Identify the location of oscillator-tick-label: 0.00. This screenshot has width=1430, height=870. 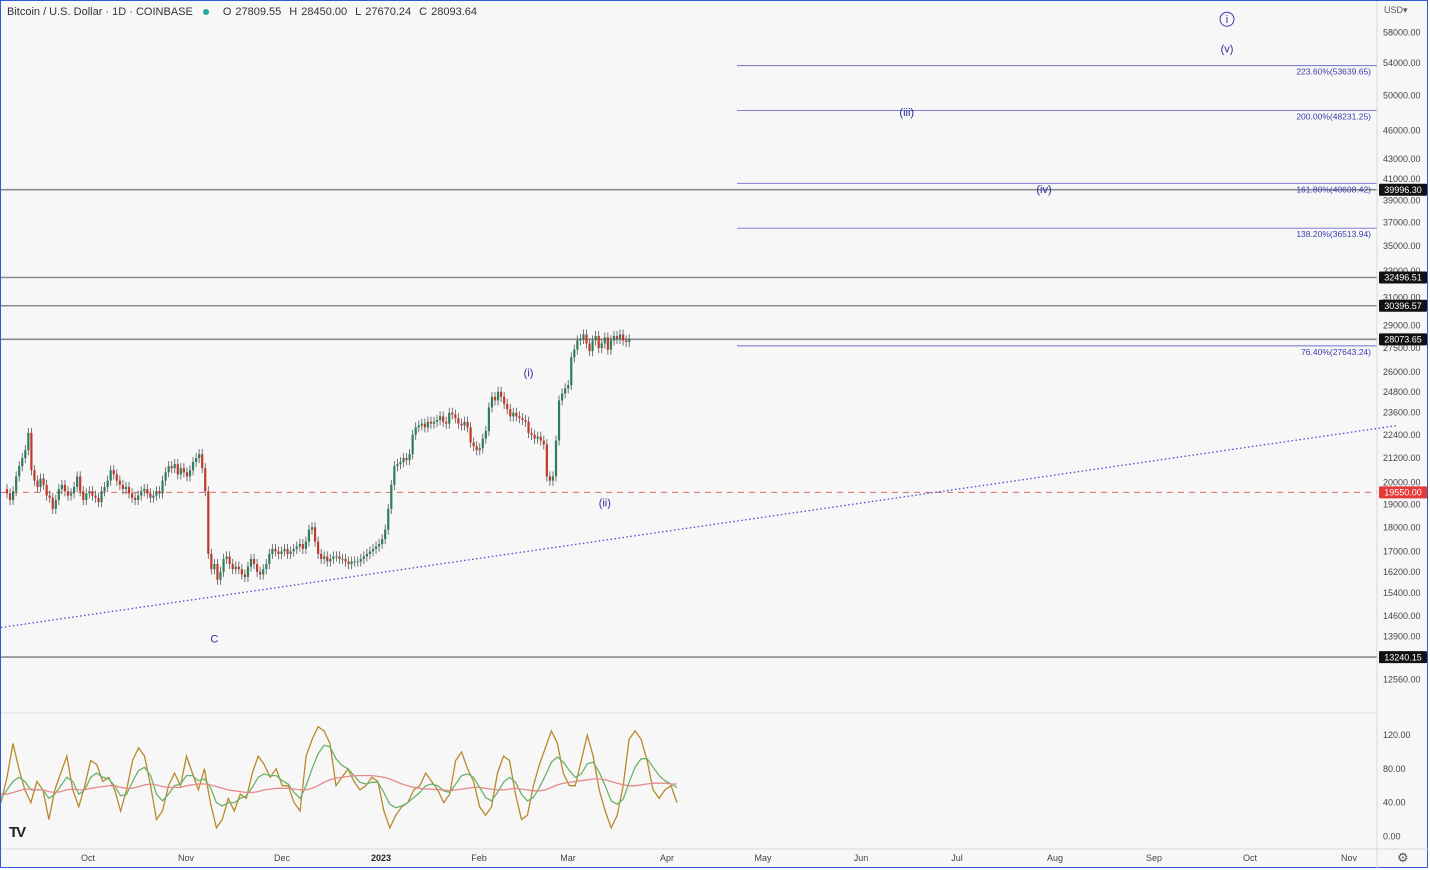
(1392, 836).